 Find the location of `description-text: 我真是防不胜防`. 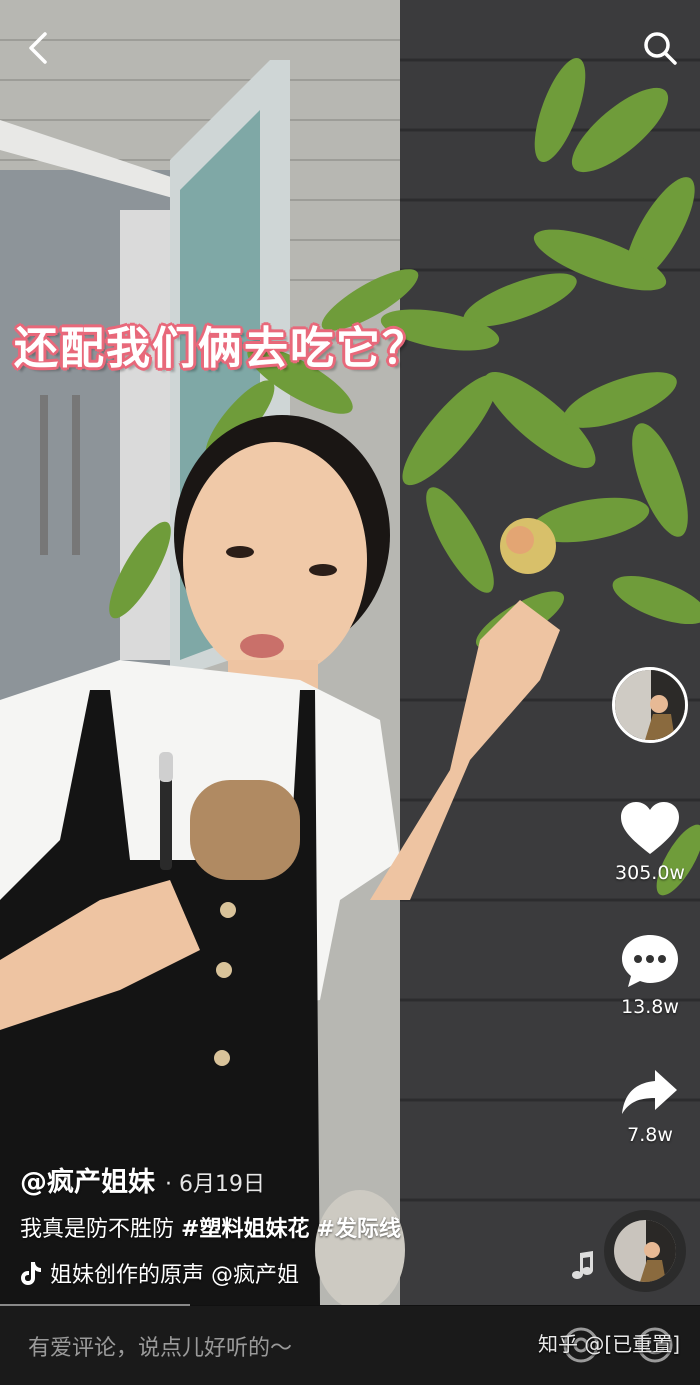

description-text: 我真是防不胜防 is located at coordinates (97, 1229).